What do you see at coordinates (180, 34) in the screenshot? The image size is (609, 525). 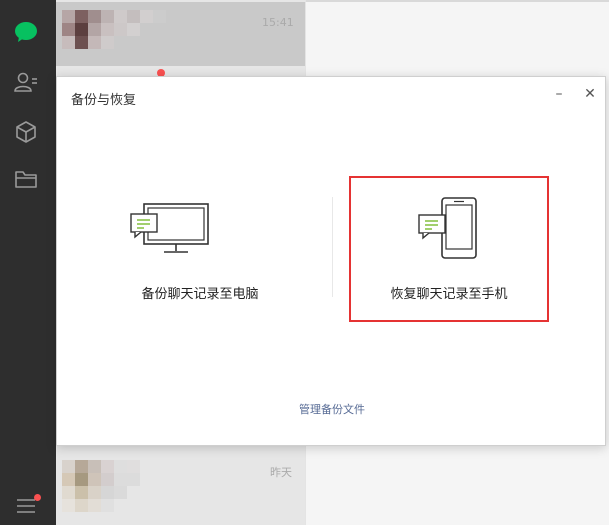 I see `chat-list-item: 15:41` at bounding box center [180, 34].